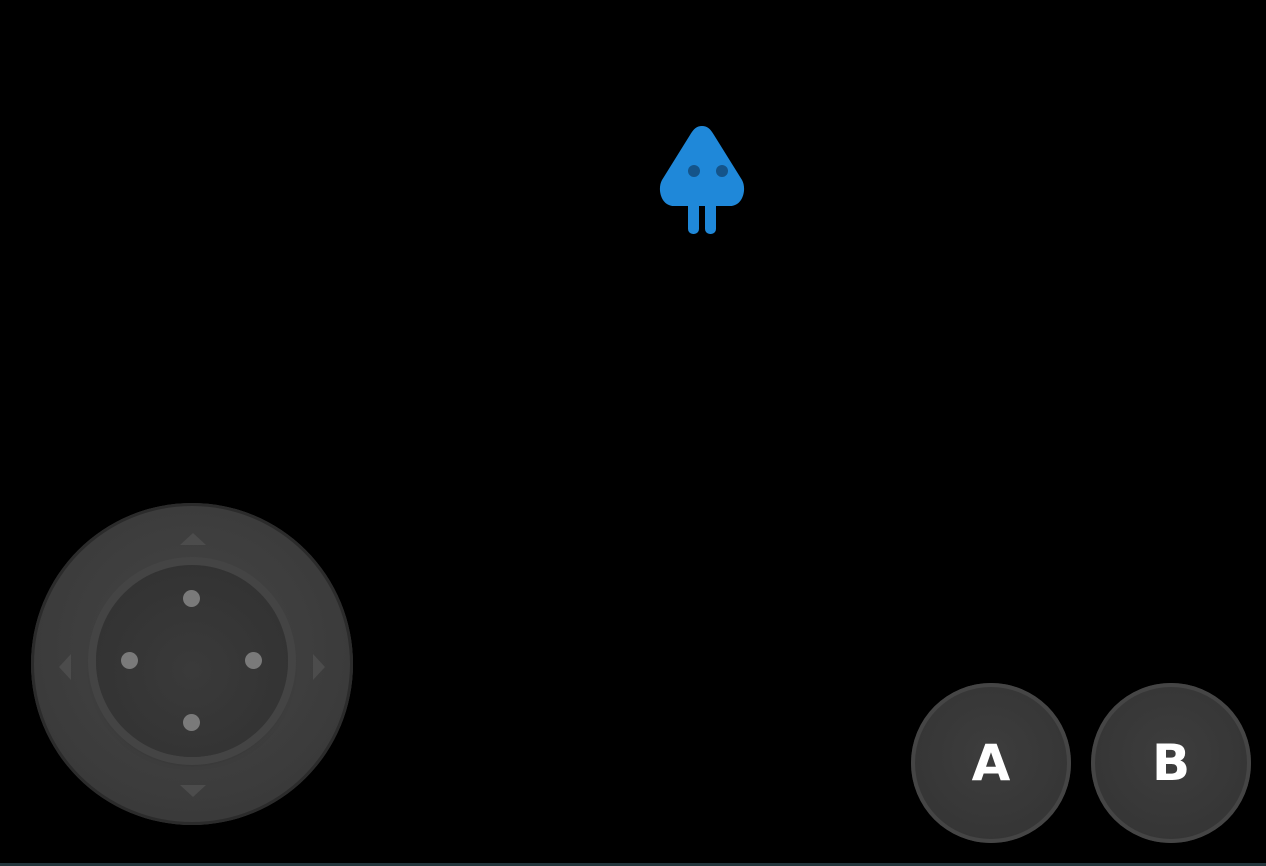 The height and width of the screenshot is (866, 1266). What do you see at coordinates (253, 660) in the screenshot?
I see `knob-dot-right` at bounding box center [253, 660].